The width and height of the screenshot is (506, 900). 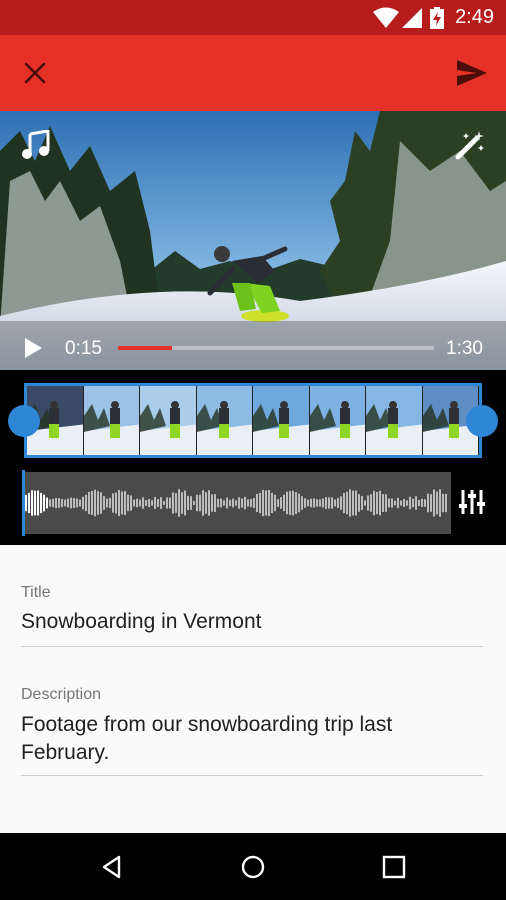 I want to click on total-duration: 1:30, so click(x=464, y=348).